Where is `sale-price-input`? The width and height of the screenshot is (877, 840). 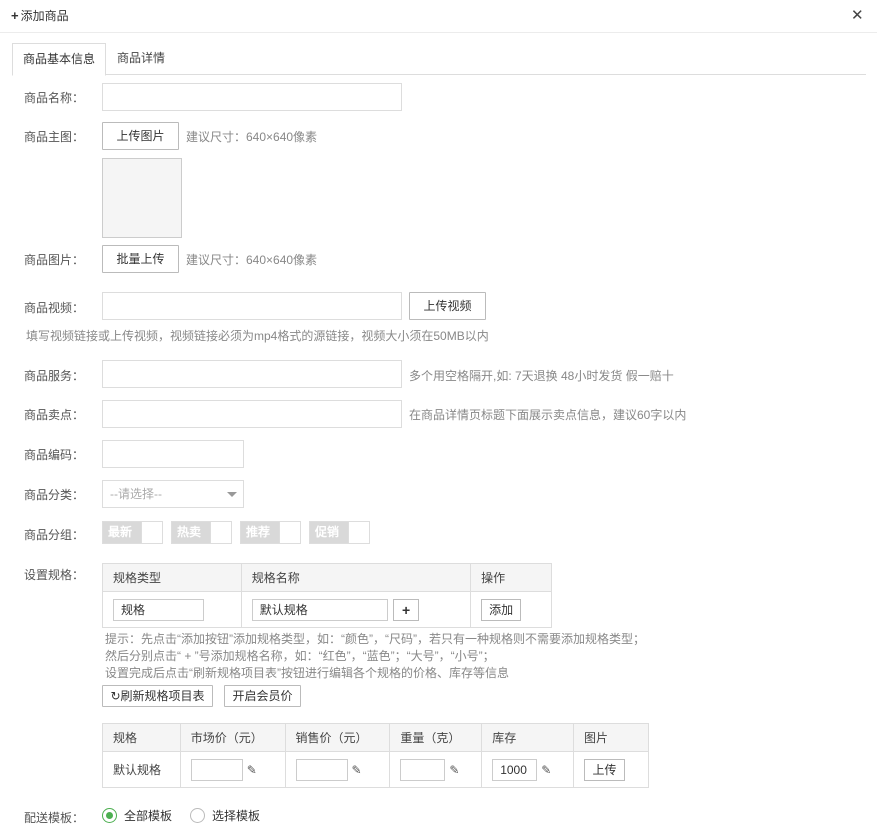 sale-price-input is located at coordinates (321, 769).